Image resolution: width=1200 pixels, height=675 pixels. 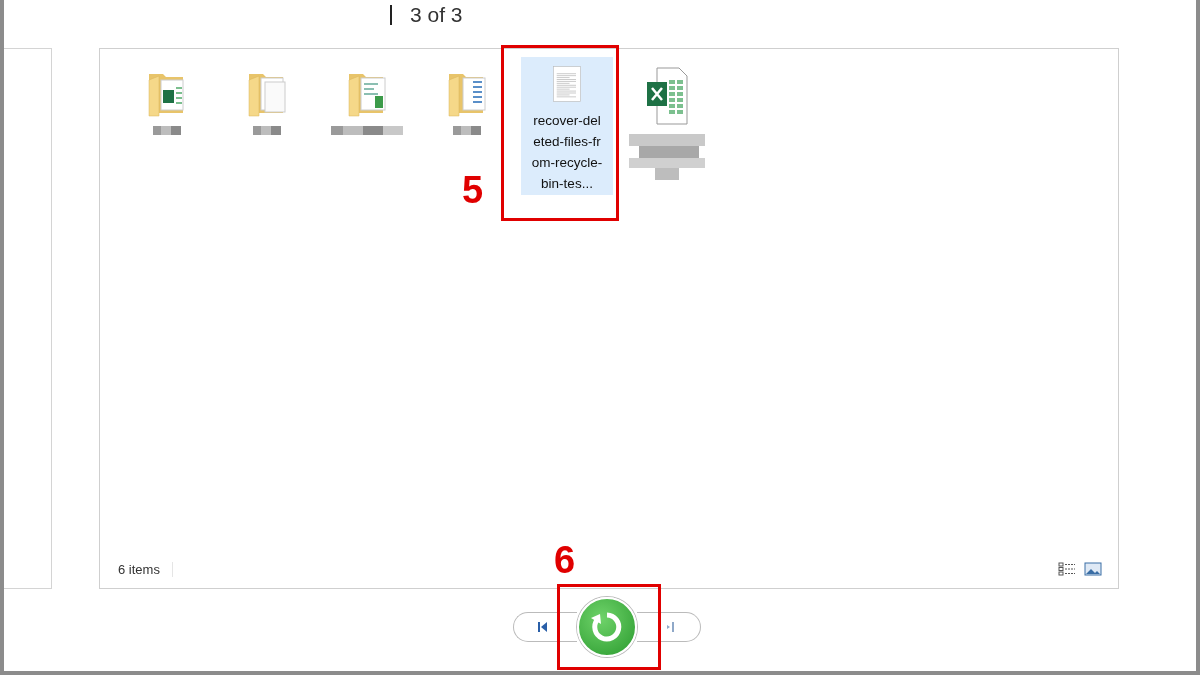 I want to click on separator-bar, so click(x=391, y=15).